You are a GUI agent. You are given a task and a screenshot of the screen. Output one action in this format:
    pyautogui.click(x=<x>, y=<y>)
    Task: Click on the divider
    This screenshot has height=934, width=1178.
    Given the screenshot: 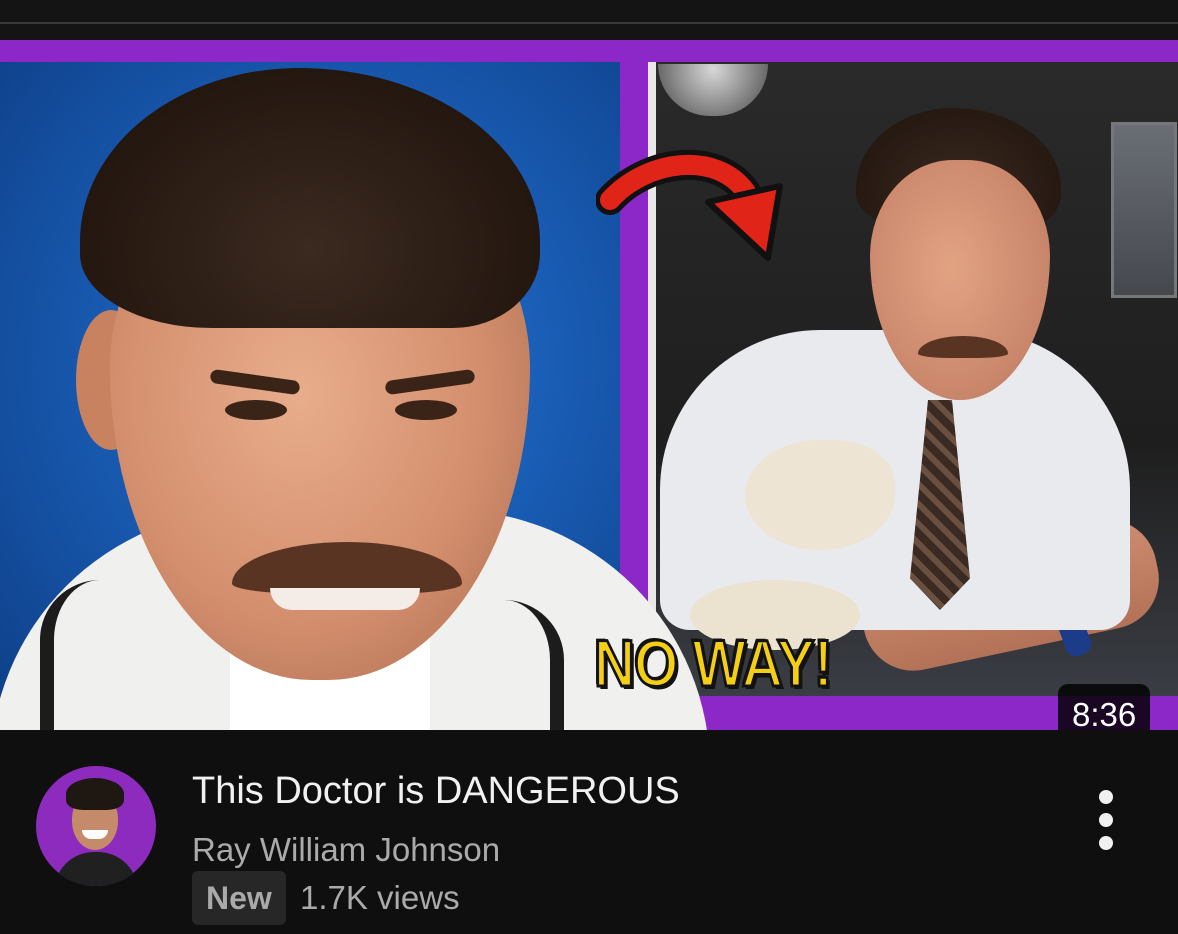 What is the action you would take?
    pyautogui.click(x=589, y=23)
    